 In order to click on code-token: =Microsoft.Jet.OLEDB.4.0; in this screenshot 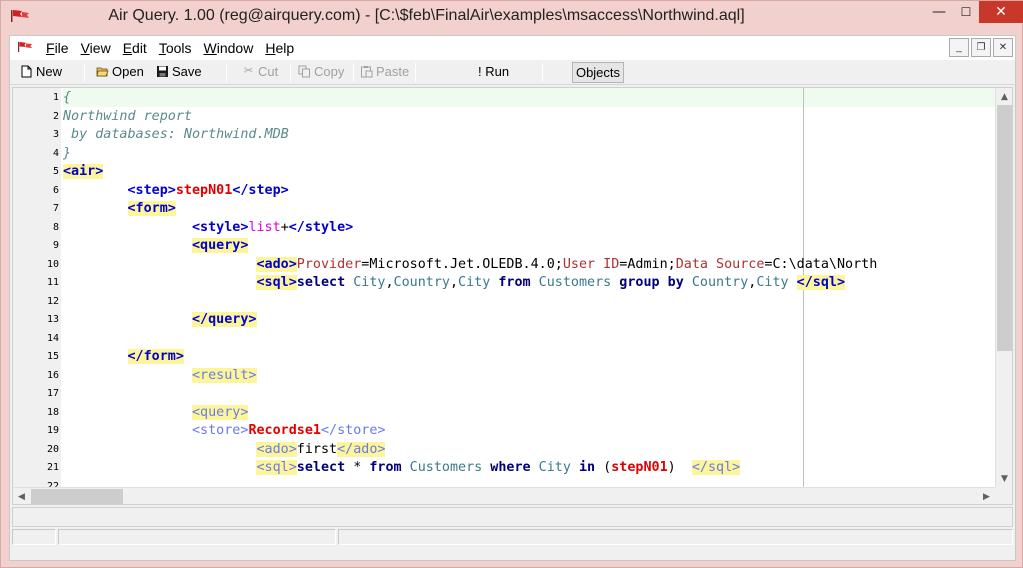, I will do `click(462, 264)`.